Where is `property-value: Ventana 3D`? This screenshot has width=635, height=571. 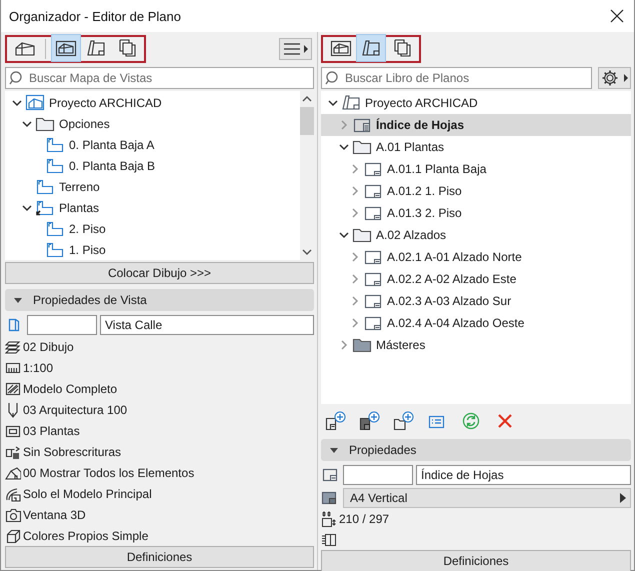 property-value: Ventana 3D is located at coordinates (54, 515).